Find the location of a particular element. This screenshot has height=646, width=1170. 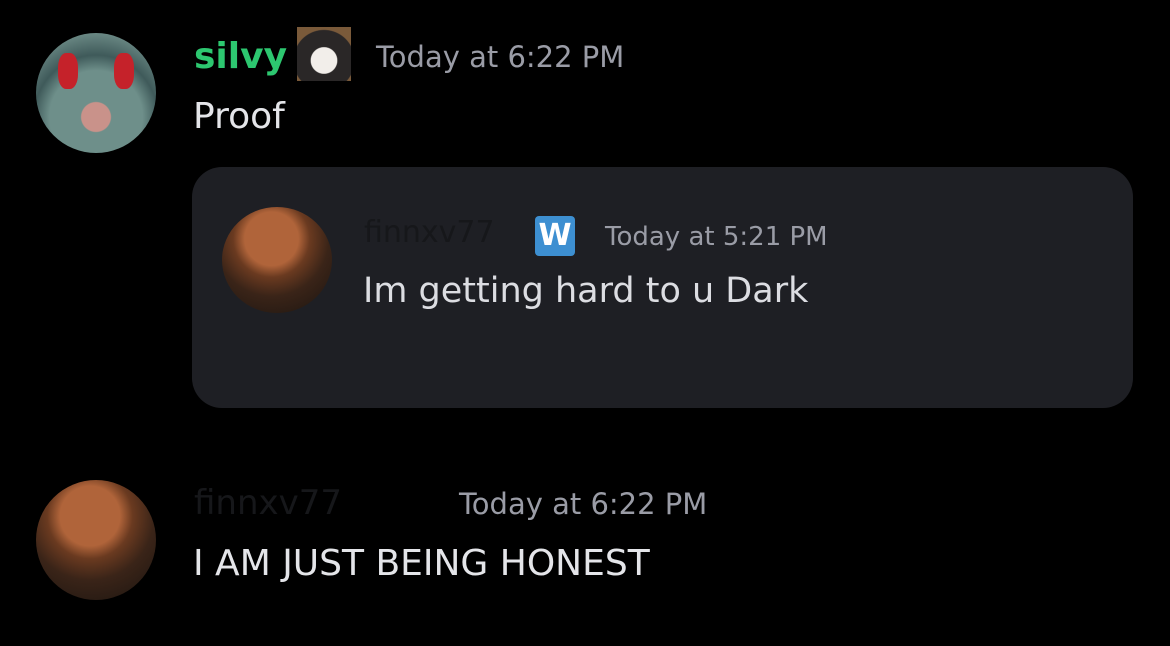

embed-text: Im getting hard to u Dark is located at coordinates (586, 291).